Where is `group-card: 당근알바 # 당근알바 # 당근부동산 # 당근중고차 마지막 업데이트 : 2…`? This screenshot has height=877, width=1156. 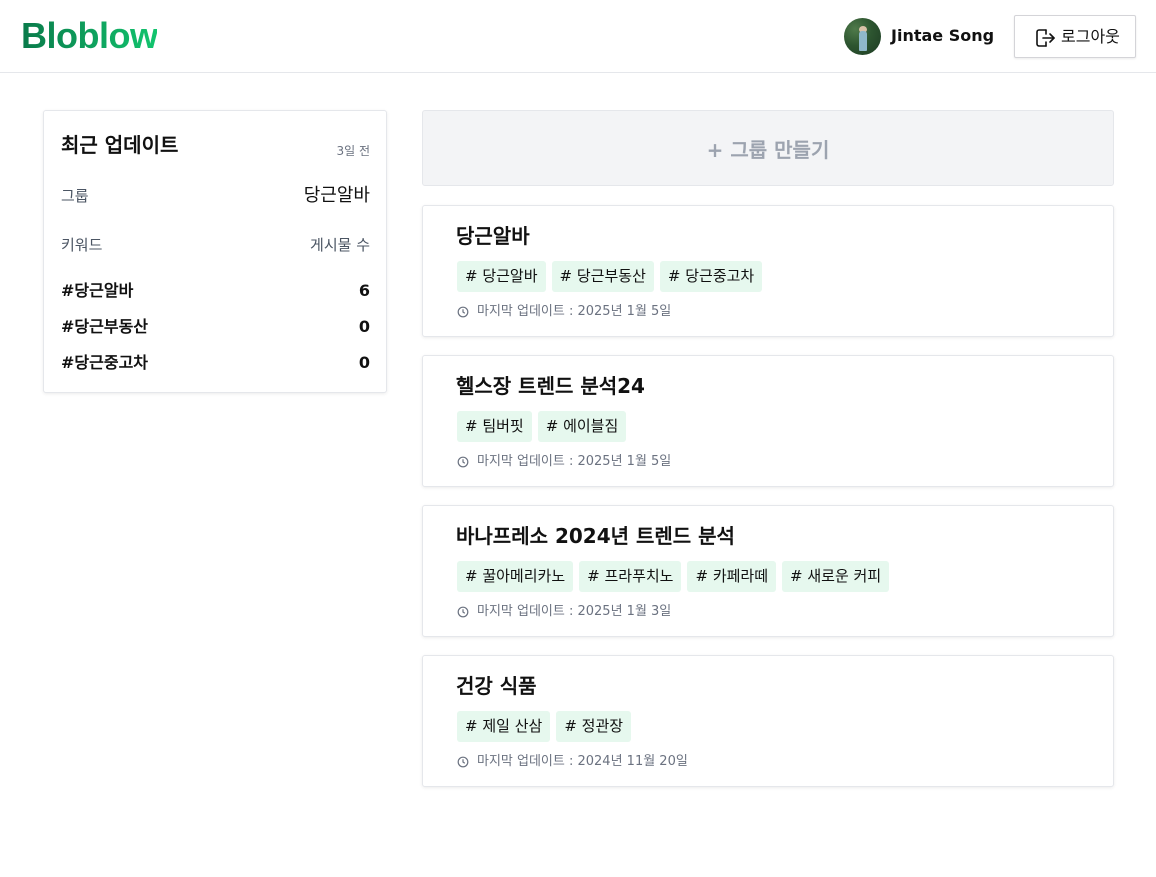 group-card: 당근알바 # 당근알바 # 당근부동산 # 당근중고차 마지막 업데이트 : 2… is located at coordinates (768, 271).